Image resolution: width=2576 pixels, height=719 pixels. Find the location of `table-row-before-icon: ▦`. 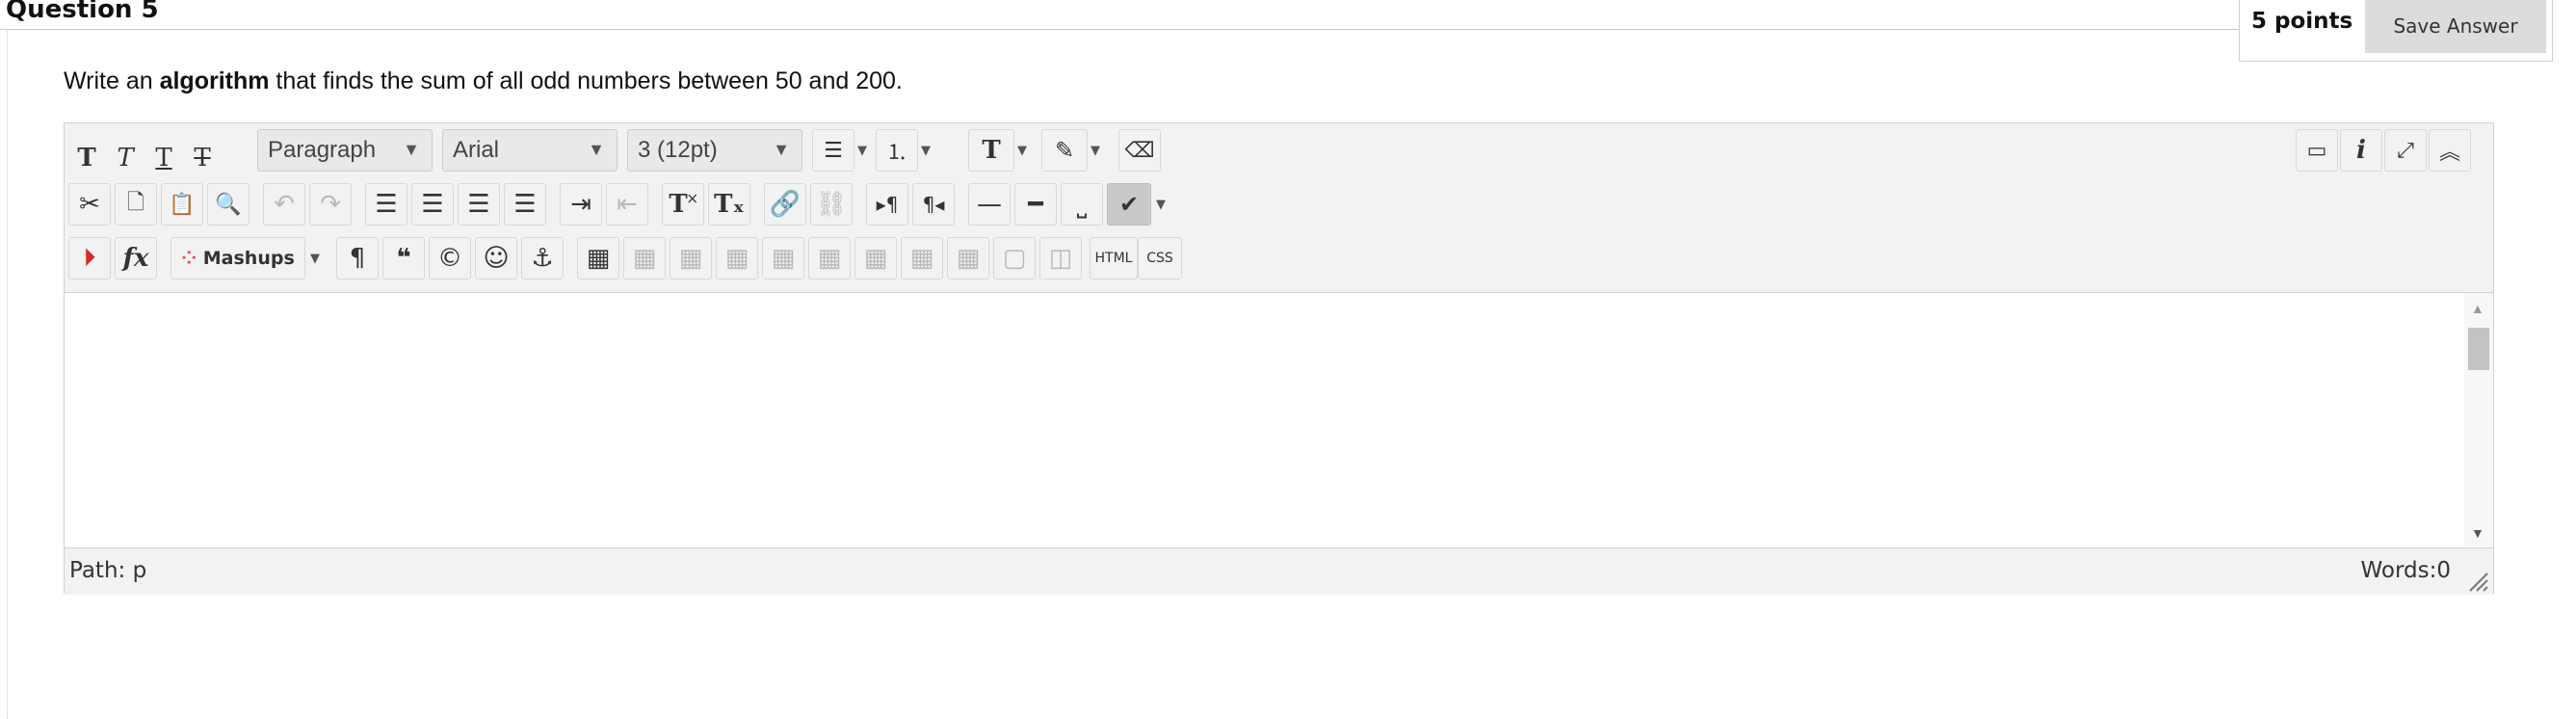

table-row-before-icon: ▦ is located at coordinates (645, 258).